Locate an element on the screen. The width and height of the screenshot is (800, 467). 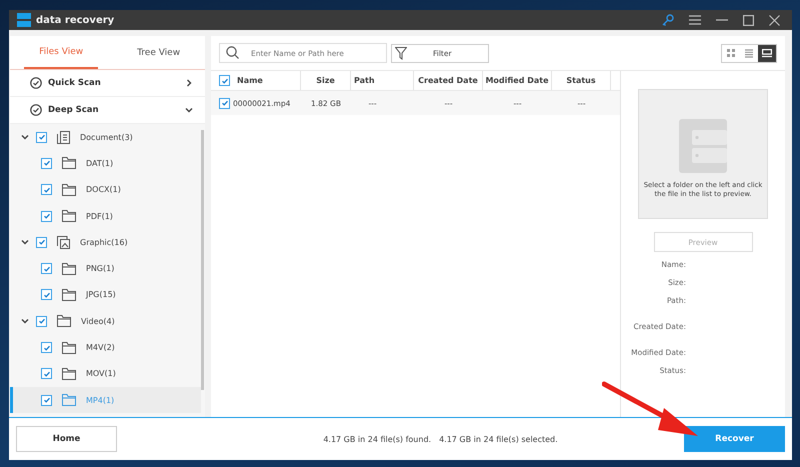
column-header: Modified Date is located at coordinates (517, 80).